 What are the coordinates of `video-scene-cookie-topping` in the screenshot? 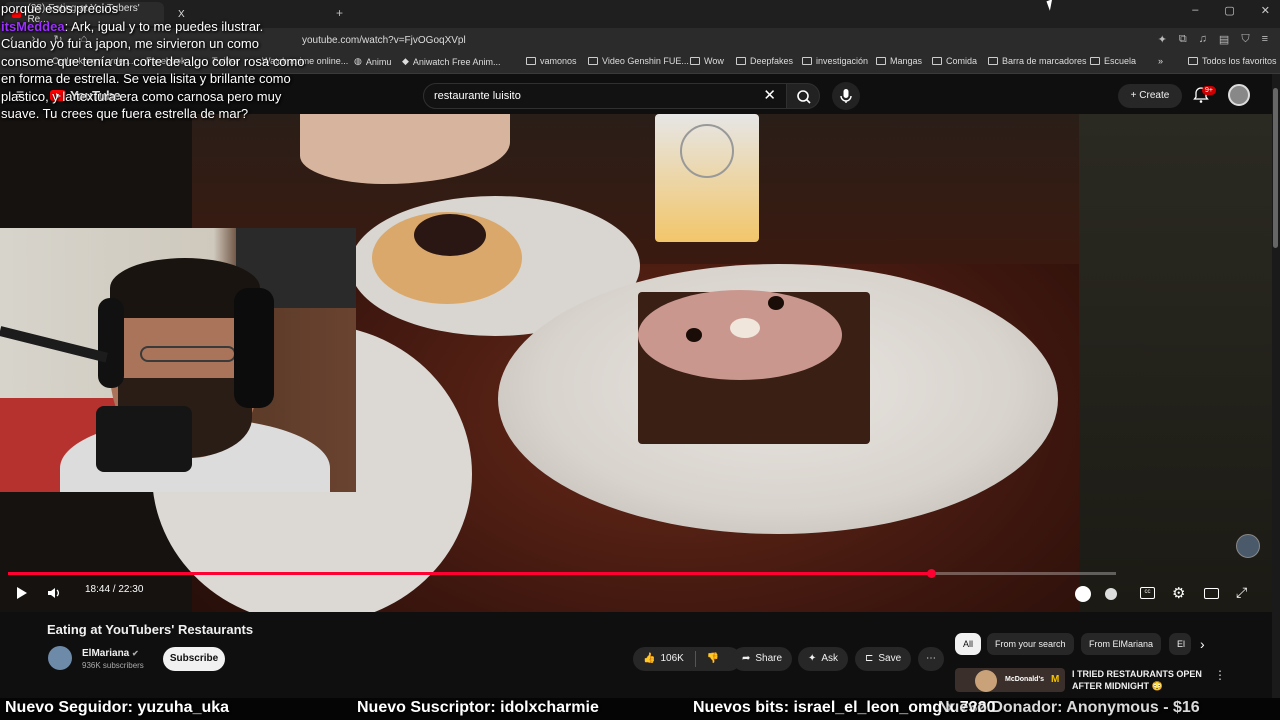 It's located at (450, 235).